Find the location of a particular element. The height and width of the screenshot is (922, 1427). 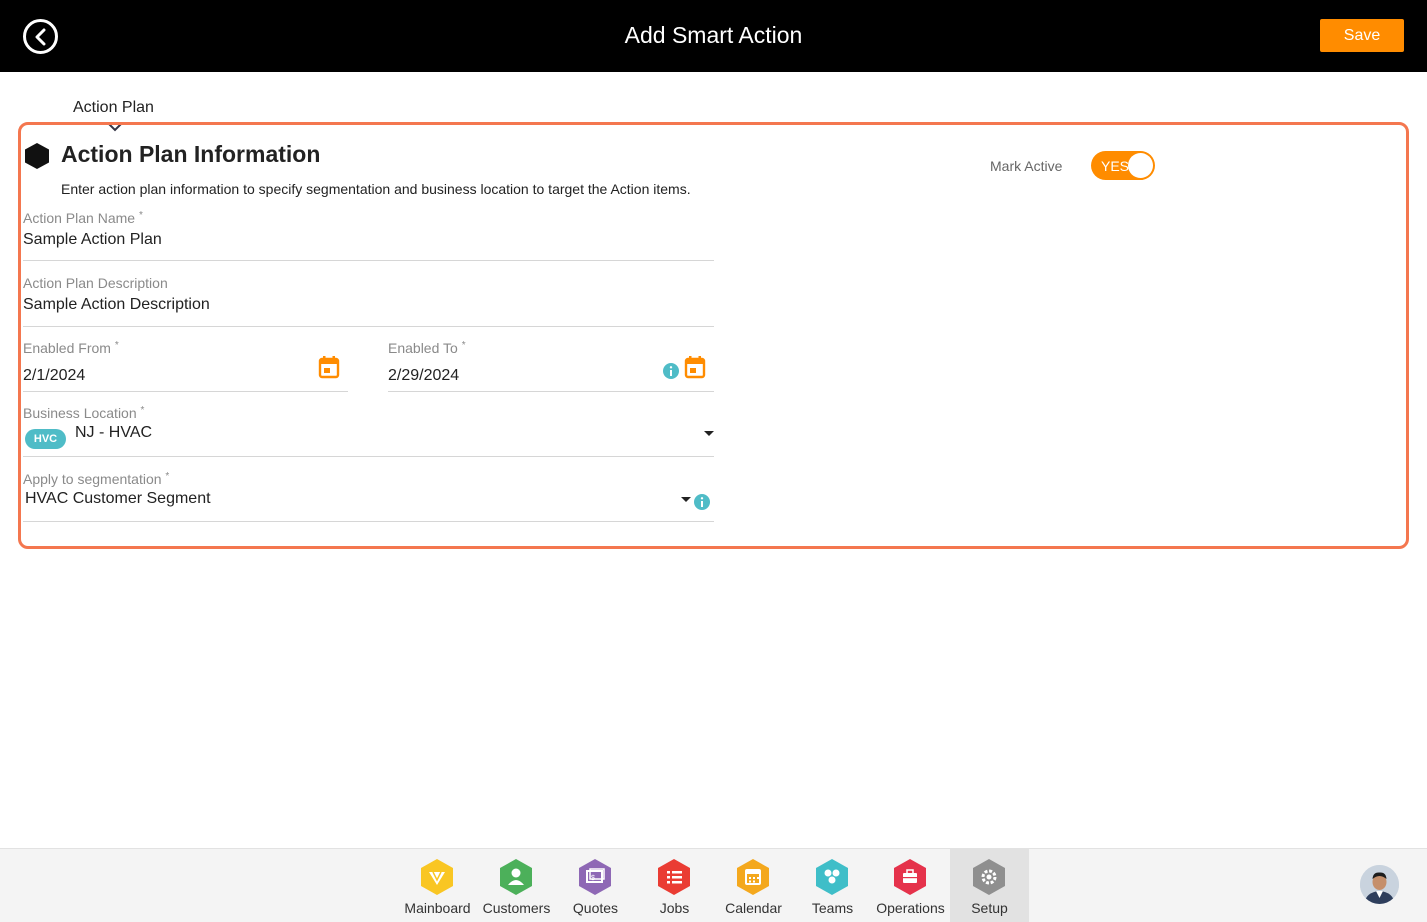

nav-label: Quotes is located at coordinates (595, 908).